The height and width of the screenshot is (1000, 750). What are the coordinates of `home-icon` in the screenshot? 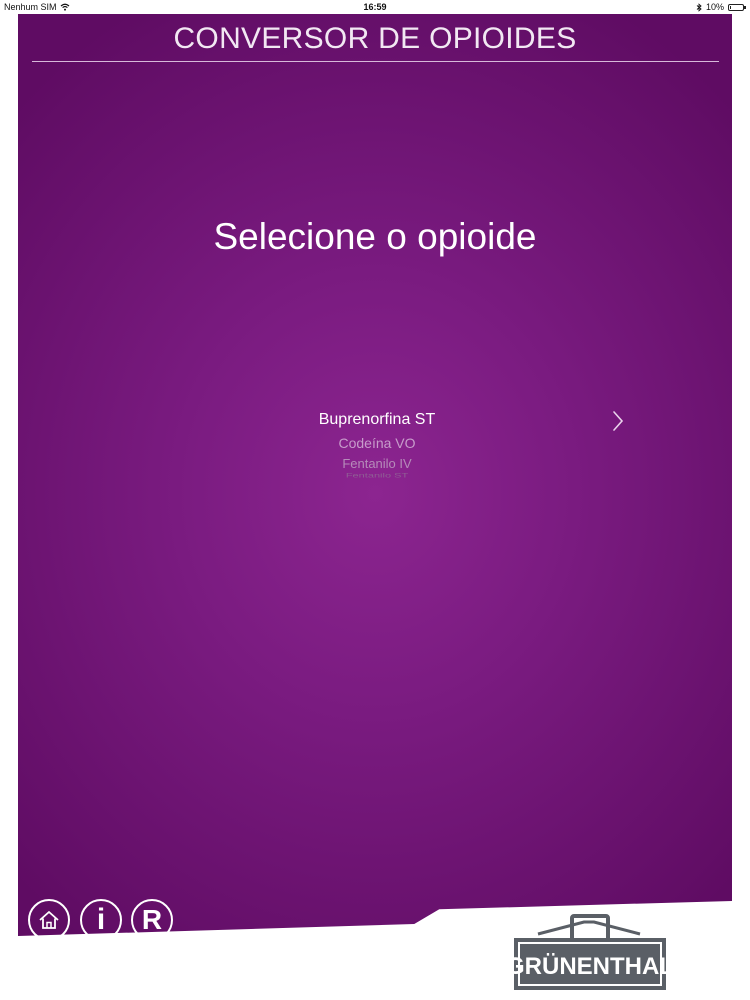 It's located at (49, 920).